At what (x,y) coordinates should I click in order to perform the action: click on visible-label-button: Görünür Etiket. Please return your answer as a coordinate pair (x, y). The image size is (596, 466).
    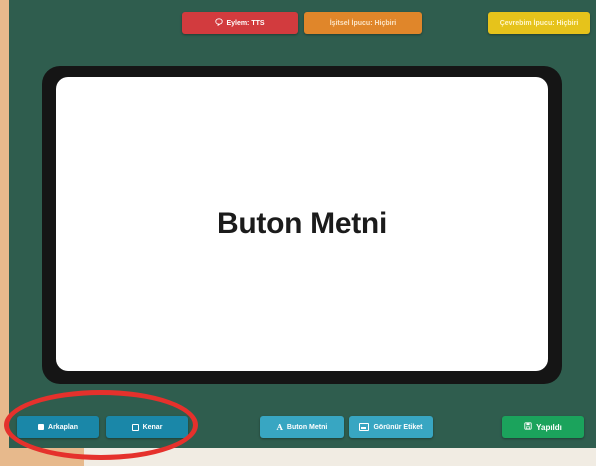
    Looking at the image, I should click on (391, 427).